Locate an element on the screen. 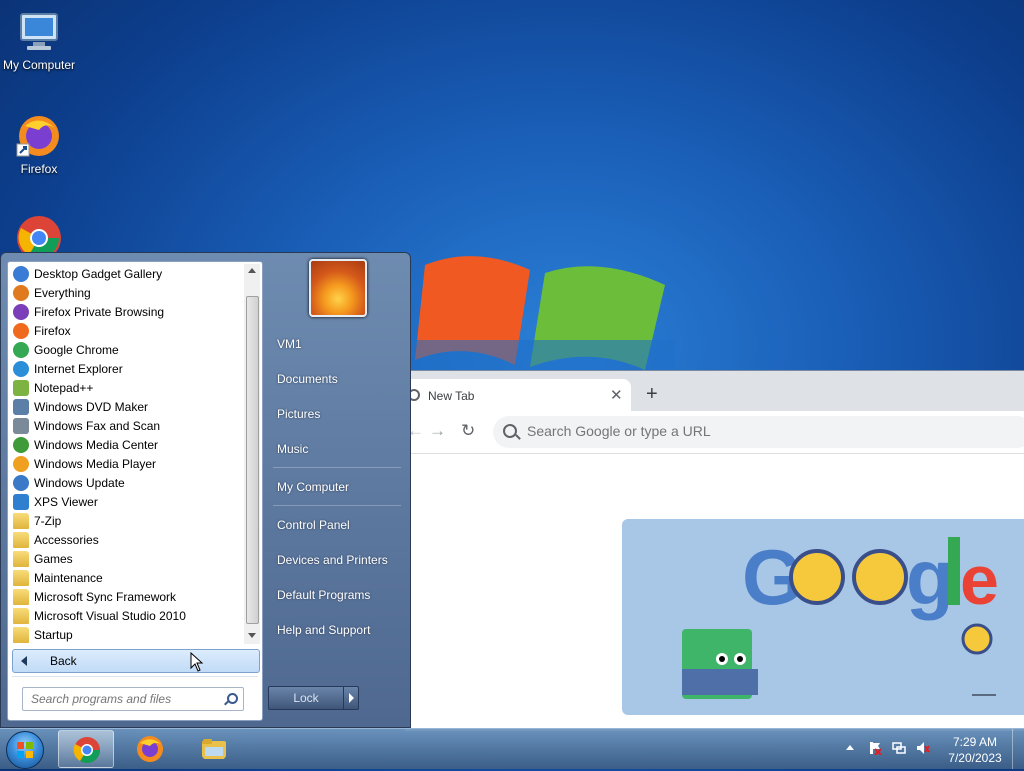 This screenshot has height=771, width=1024. right-item-default-programs: Default Programs is located at coordinates (323, 595).